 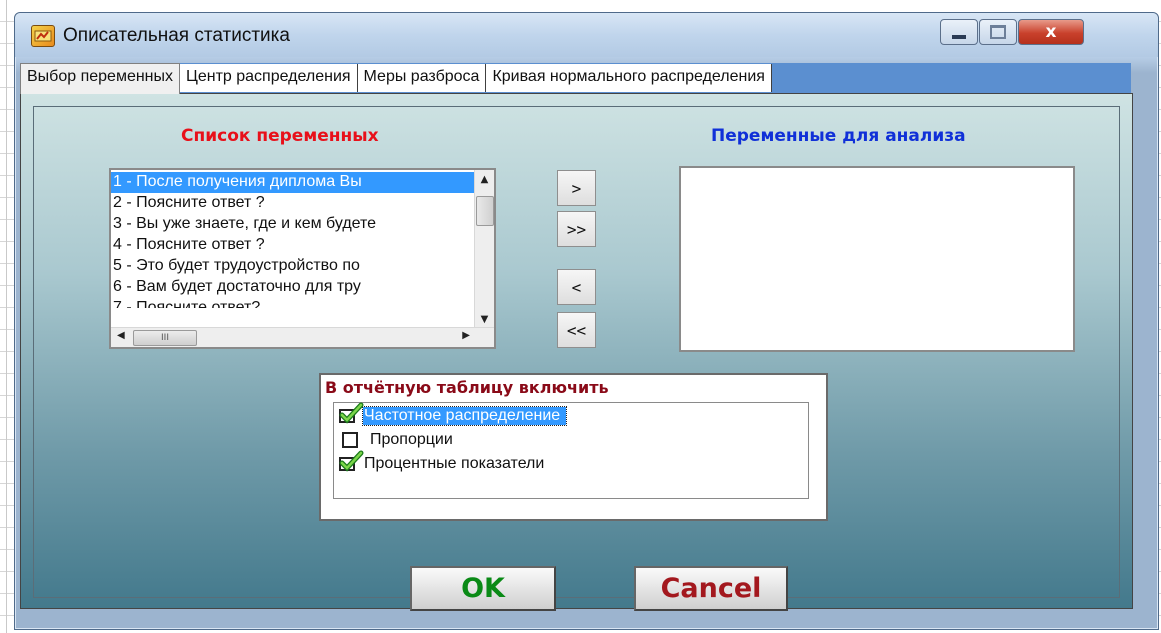 What do you see at coordinates (483, 588) in the screenshot?
I see `ok-button: OK` at bounding box center [483, 588].